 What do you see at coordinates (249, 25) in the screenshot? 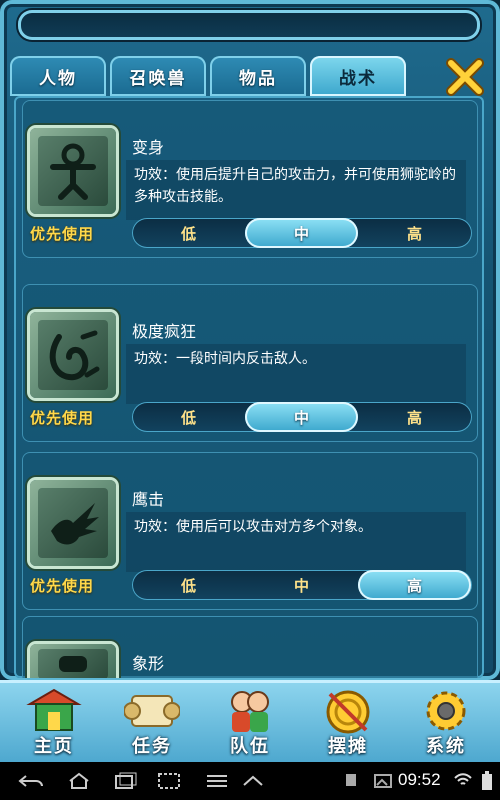
I see `top-bar` at bounding box center [249, 25].